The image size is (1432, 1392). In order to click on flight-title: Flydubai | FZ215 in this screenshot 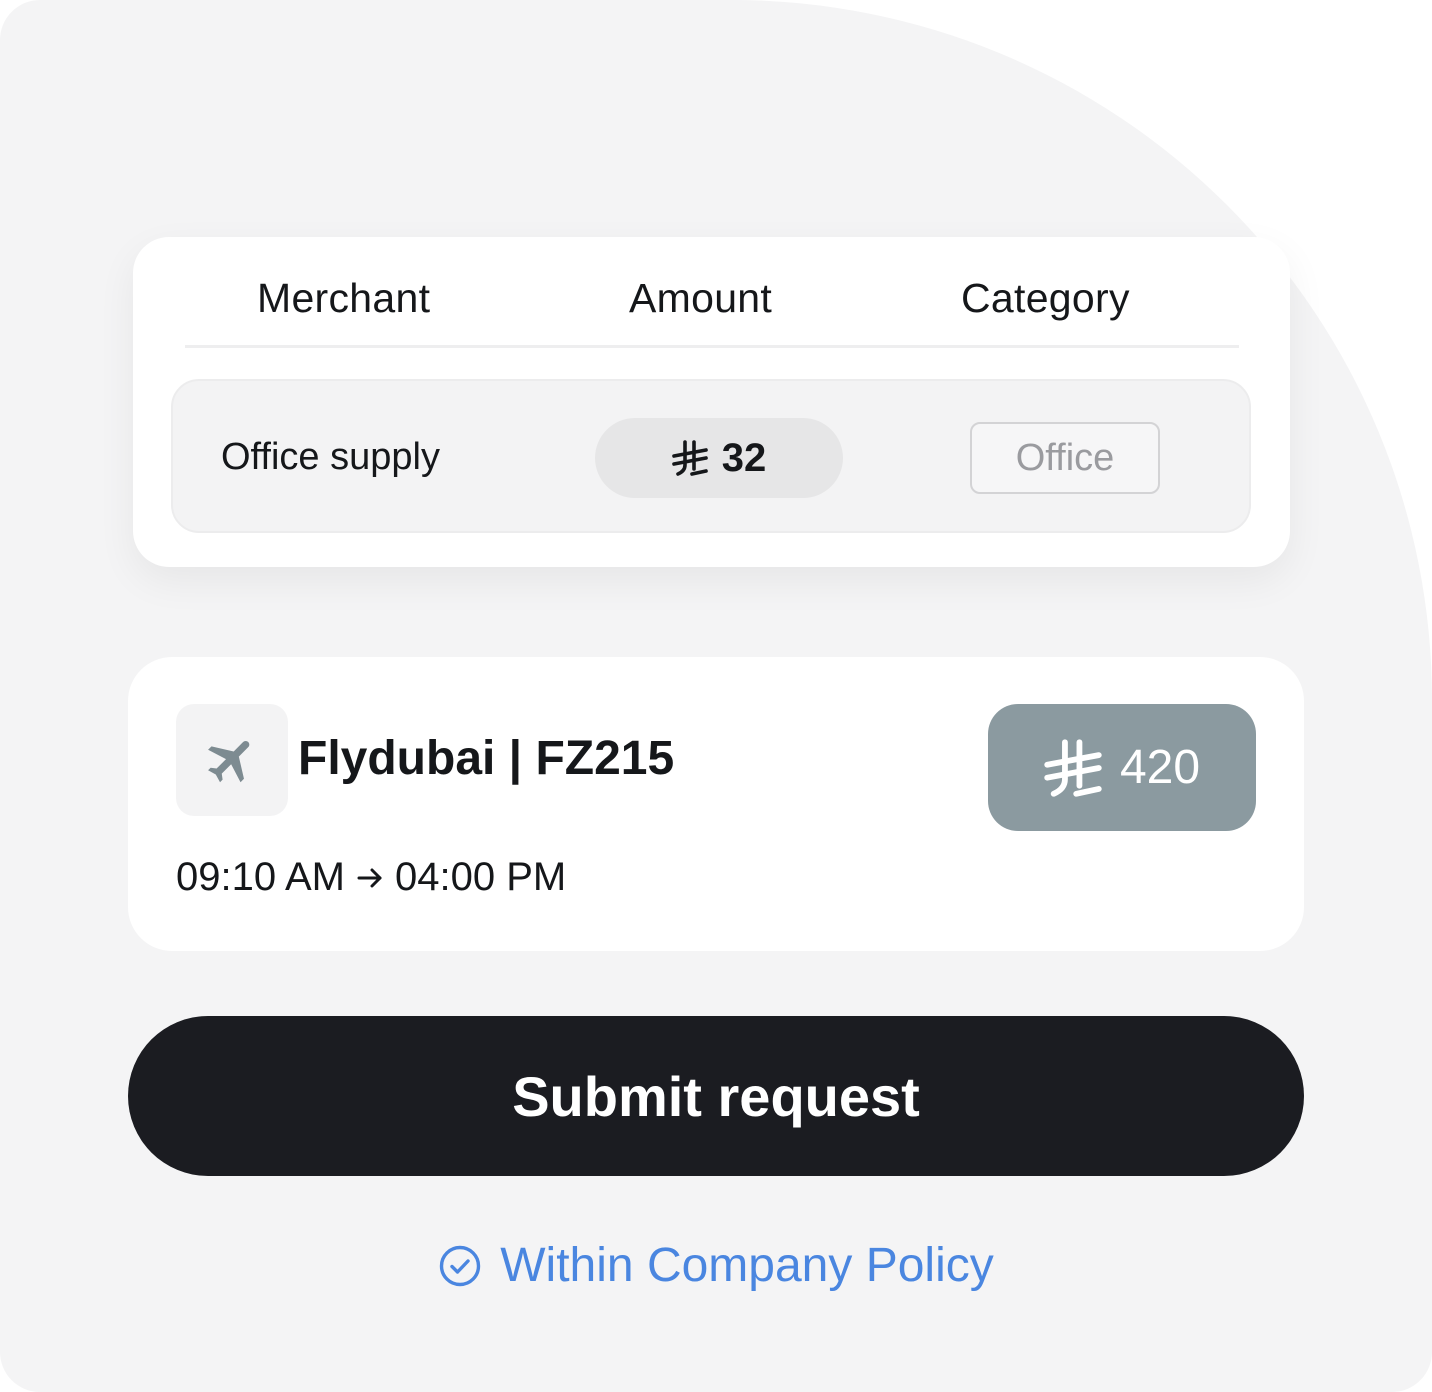, I will do `click(486, 758)`.